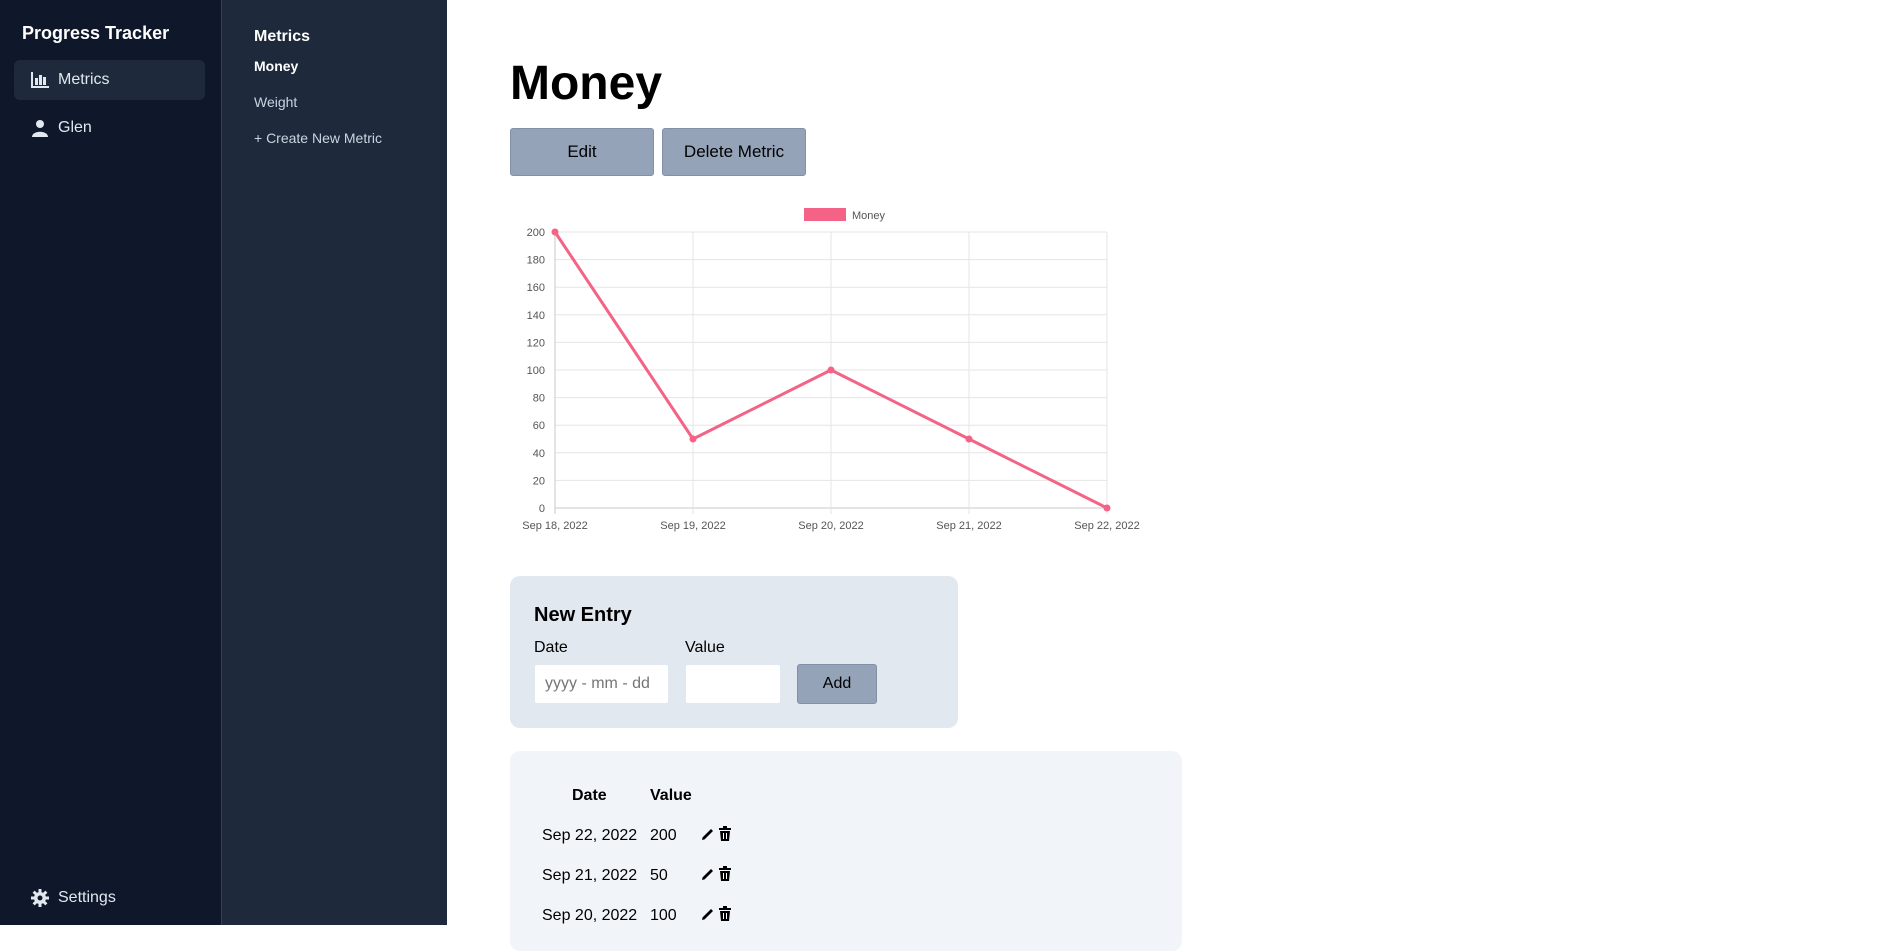 The image size is (1898, 951). I want to click on delete-metric-button: Delete Metric, so click(734, 152).